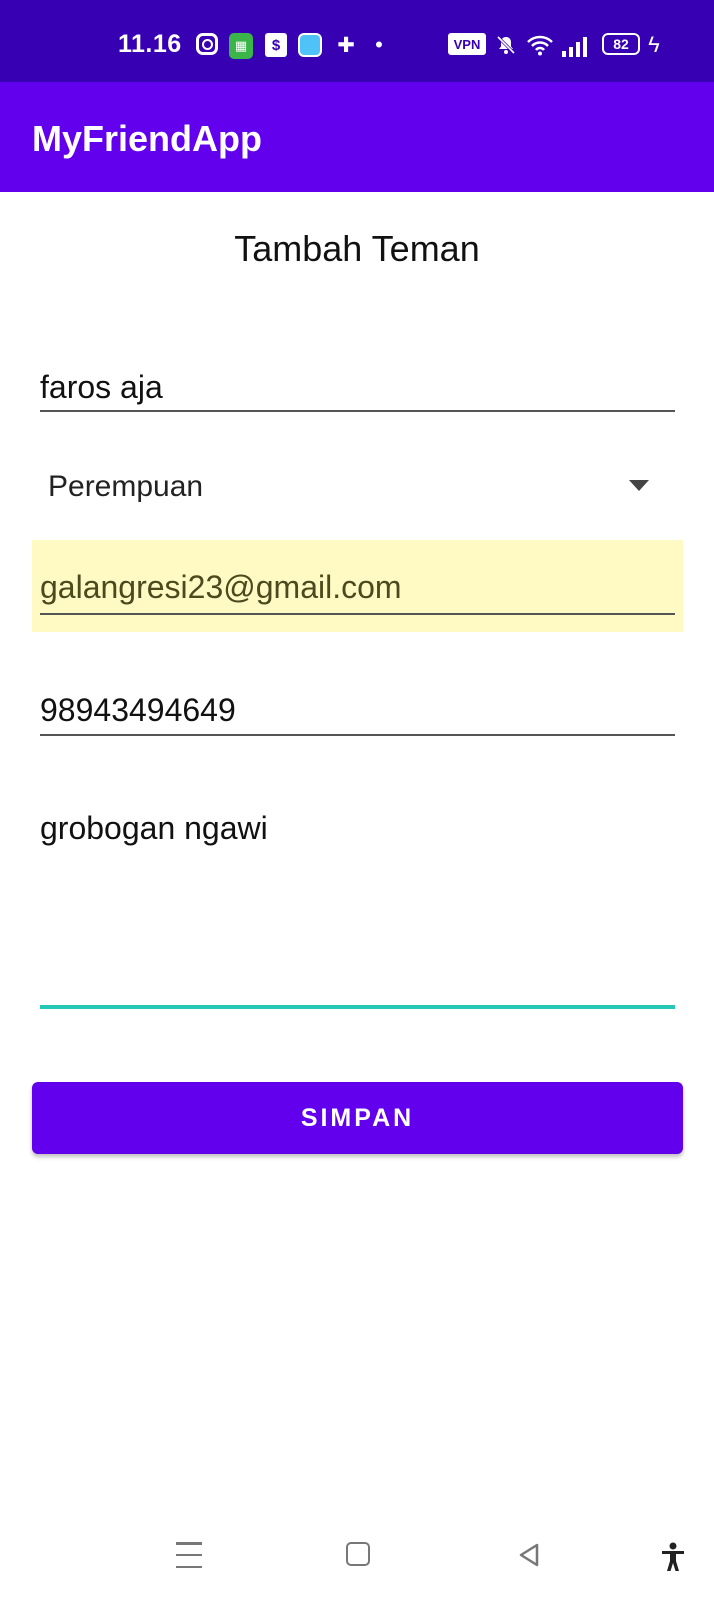 The height and width of the screenshot is (1599, 714). I want to click on address-input: grobogan ngawi, so click(357, 903).